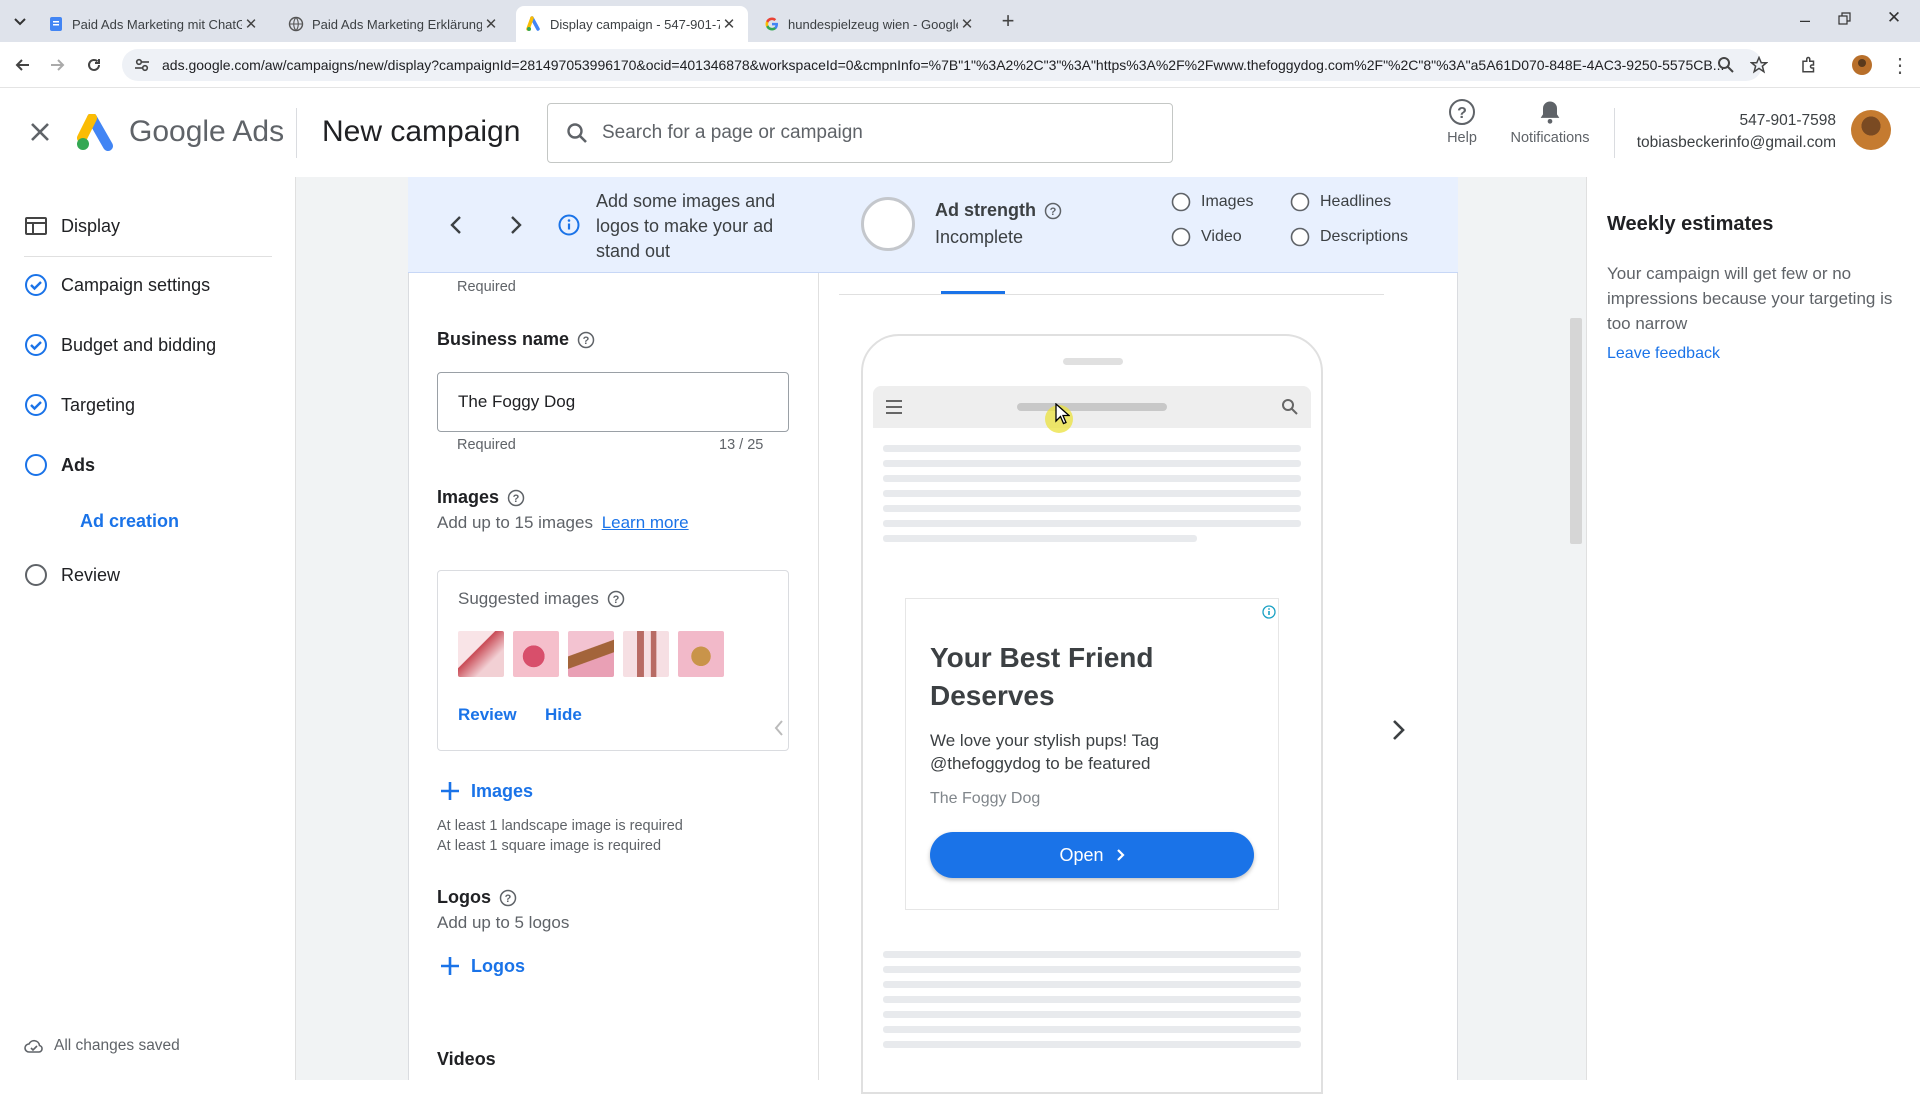 The image size is (1920, 1094). I want to click on sidebar-item-ads: Ads, so click(59, 465).